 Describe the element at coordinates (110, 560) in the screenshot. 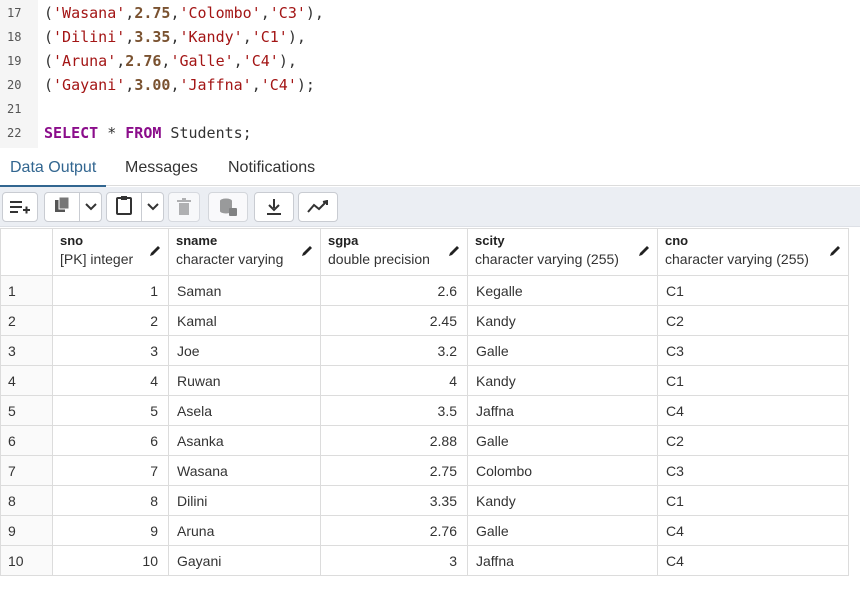

I see `cell-sno: 10` at that location.